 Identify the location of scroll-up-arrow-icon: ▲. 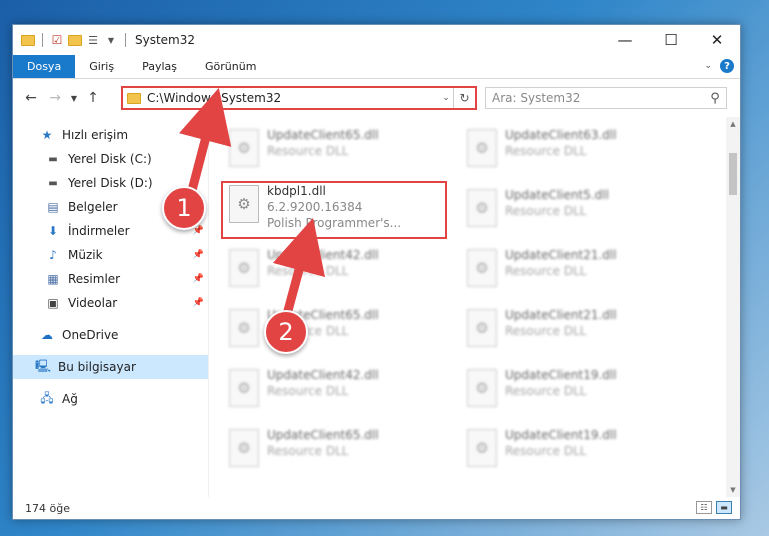
(733, 124).